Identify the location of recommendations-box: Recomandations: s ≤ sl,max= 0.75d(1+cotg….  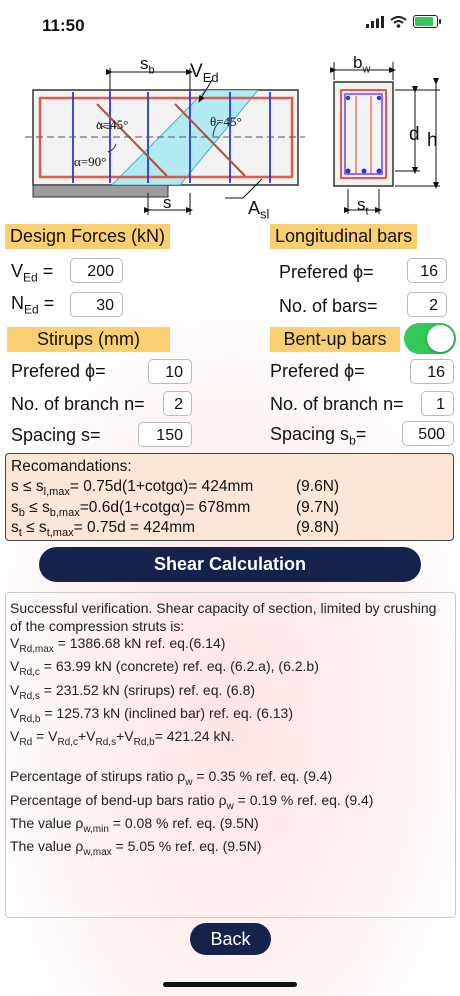
(229, 497).